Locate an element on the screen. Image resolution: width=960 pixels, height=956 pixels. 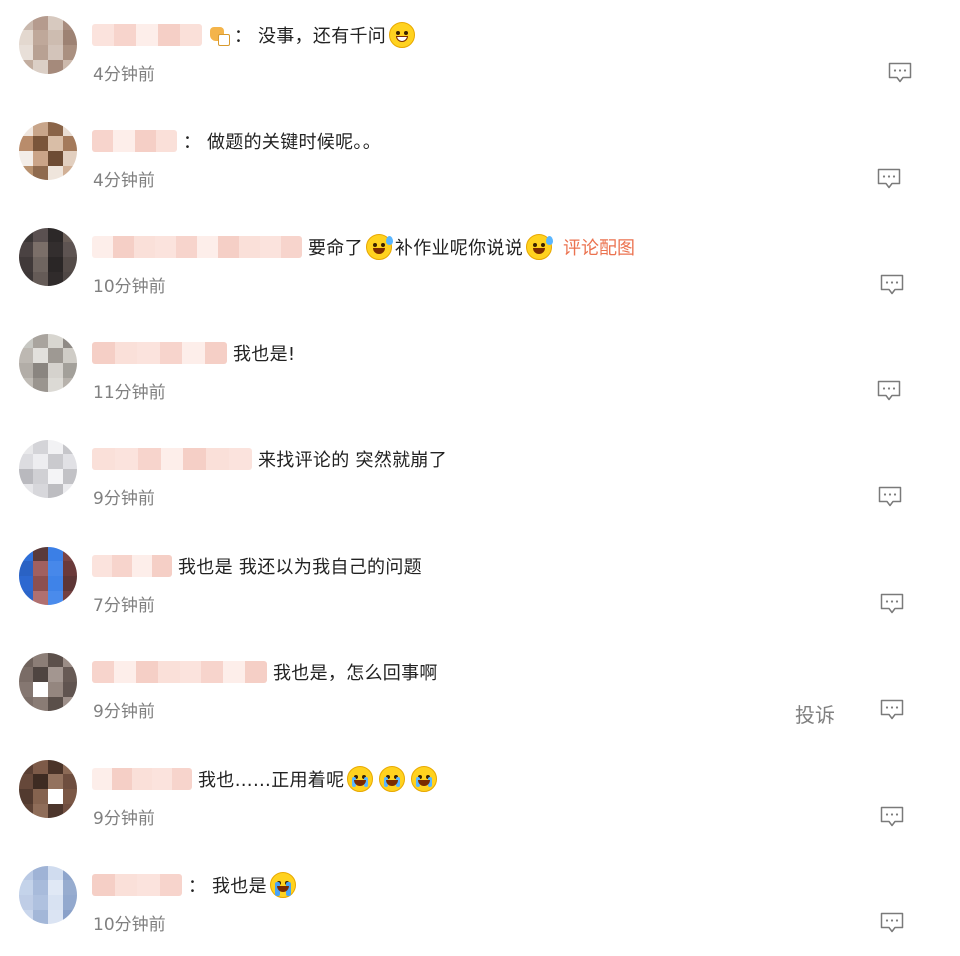
comment-content: 我也是，怎么回事啊 is located at coordinates (265, 672).